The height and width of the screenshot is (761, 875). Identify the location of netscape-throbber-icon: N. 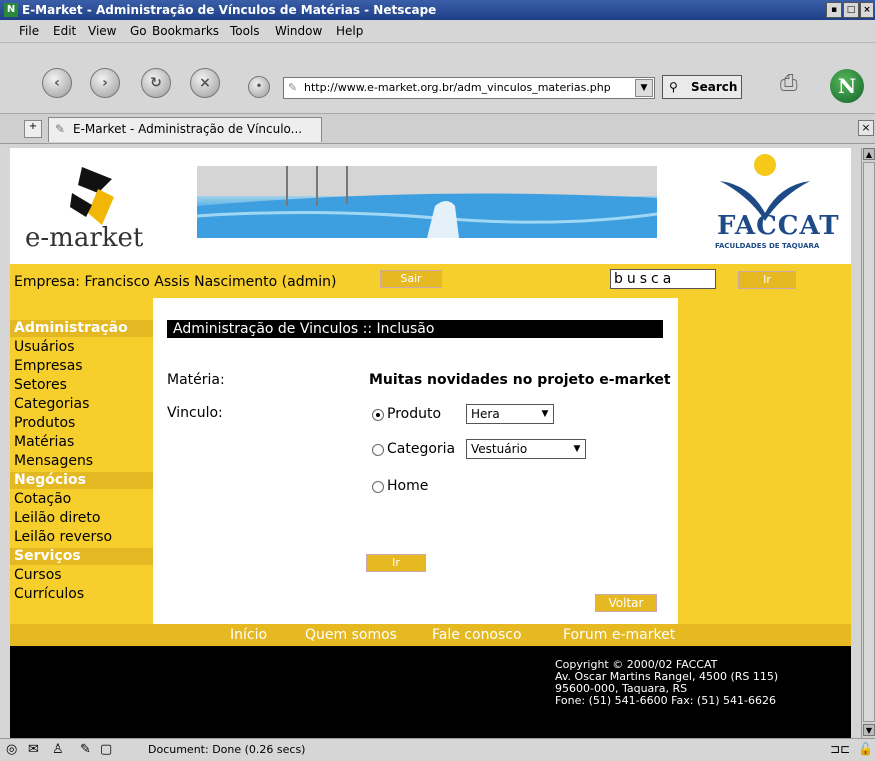
(847, 86).